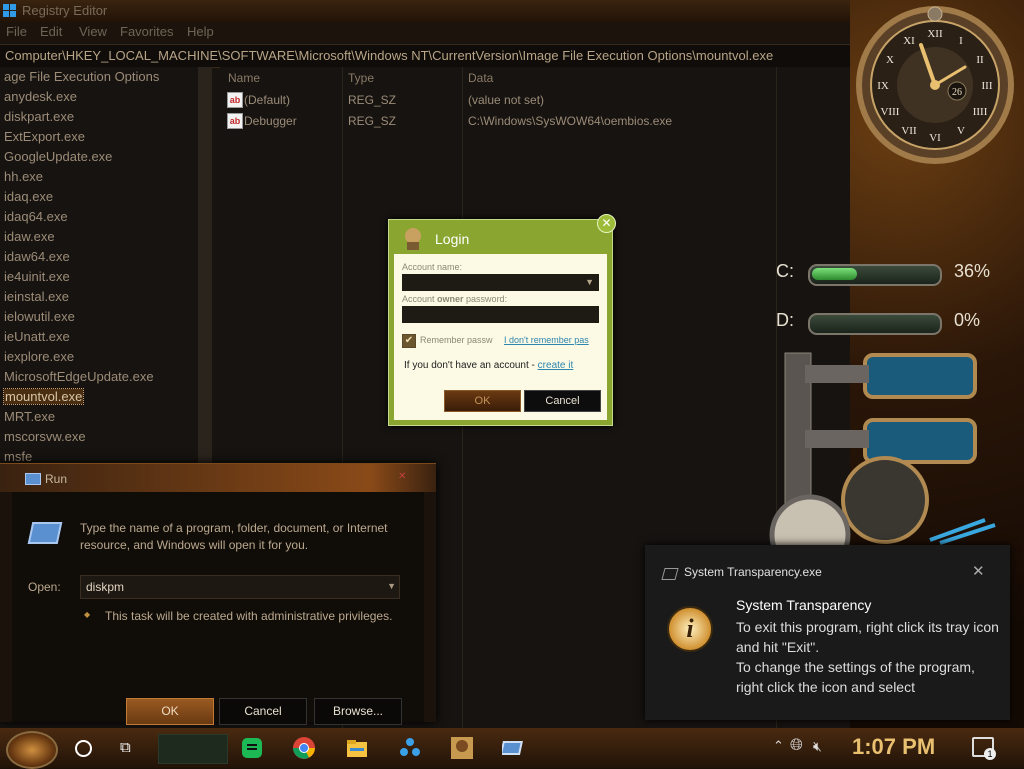  Describe the element at coordinates (87, 614) in the screenshot. I see `shield-icon: ◆` at that location.